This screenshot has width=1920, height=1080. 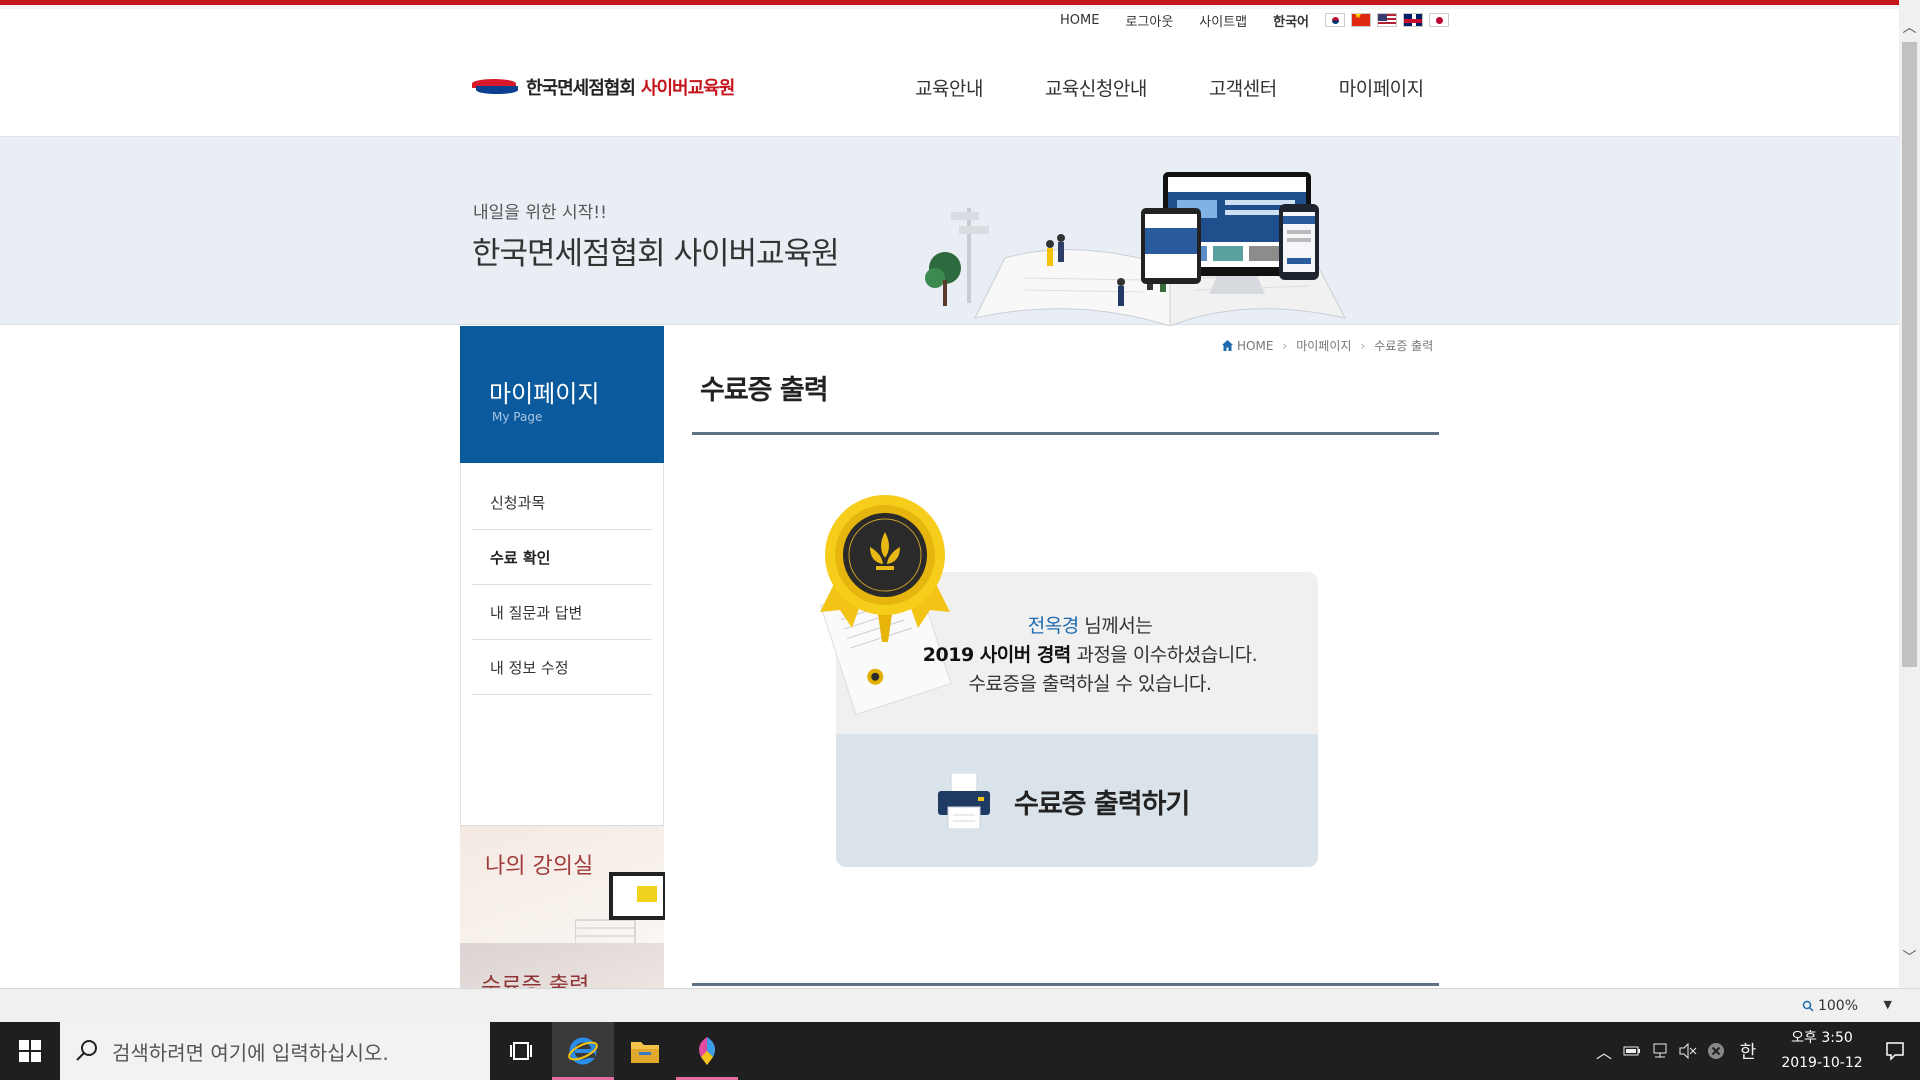 I want to click on language-current: 한국어, so click(x=1291, y=20).